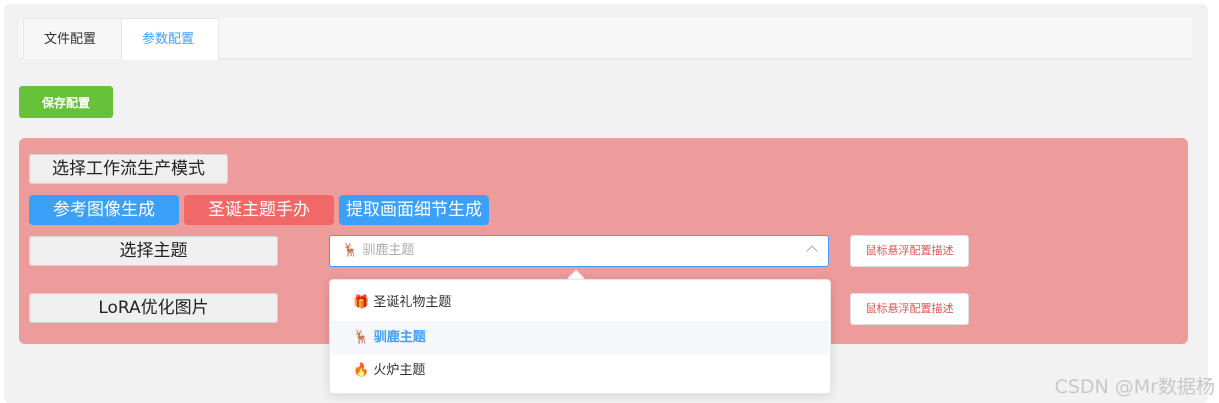 This screenshot has height=403, width=1219. Describe the element at coordinates (378, 250) in the screenshot. I see `theme-select-value: 🦌 驯鹿主题` at that location.